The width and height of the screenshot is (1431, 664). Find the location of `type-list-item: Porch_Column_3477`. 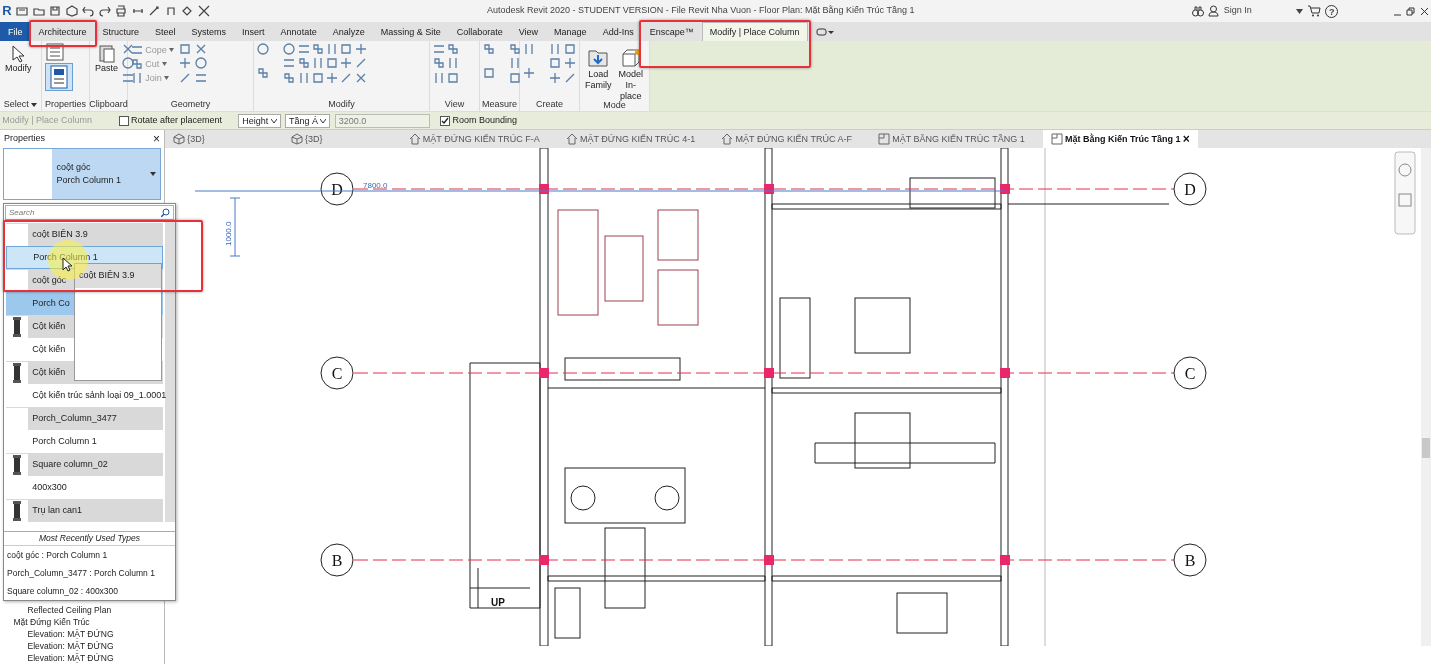

type-list-item: Porch_Column_3477 is located at coordinates (84, 419).